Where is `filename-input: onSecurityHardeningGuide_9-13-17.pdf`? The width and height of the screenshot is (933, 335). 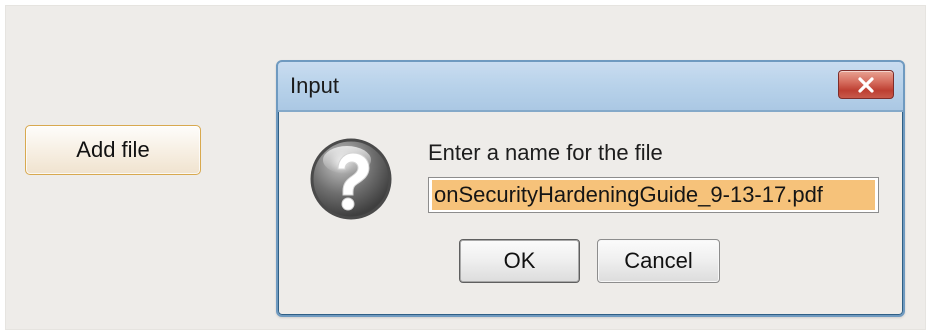 filename-input: onSecurityHardeningGuide_9-13-17.pdf is located at coordinates (653, 195).